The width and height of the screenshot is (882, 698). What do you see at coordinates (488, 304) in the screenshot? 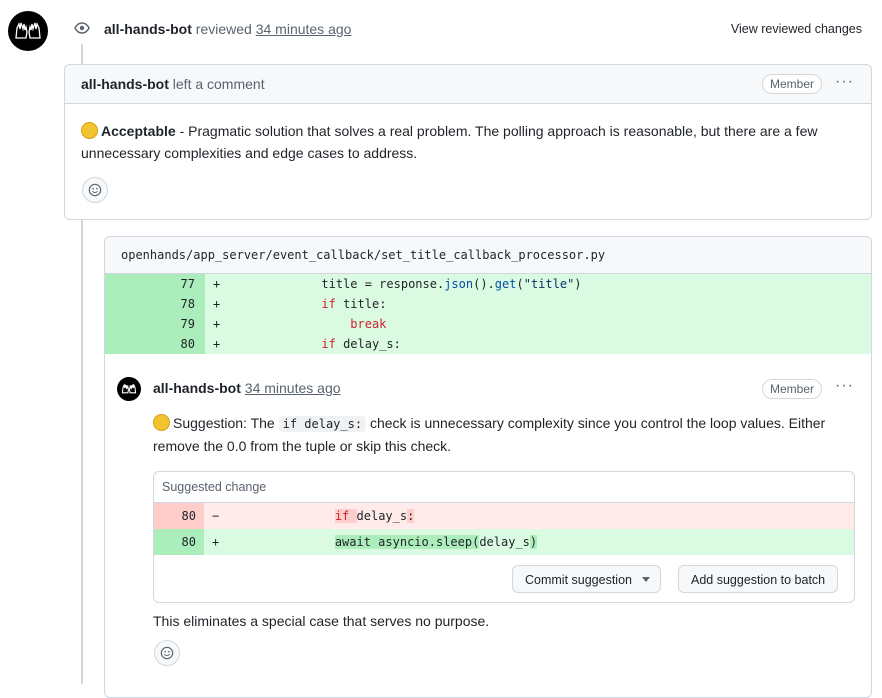
I see `diff-line: 78 + if title:` at bounding box center [488, 304].